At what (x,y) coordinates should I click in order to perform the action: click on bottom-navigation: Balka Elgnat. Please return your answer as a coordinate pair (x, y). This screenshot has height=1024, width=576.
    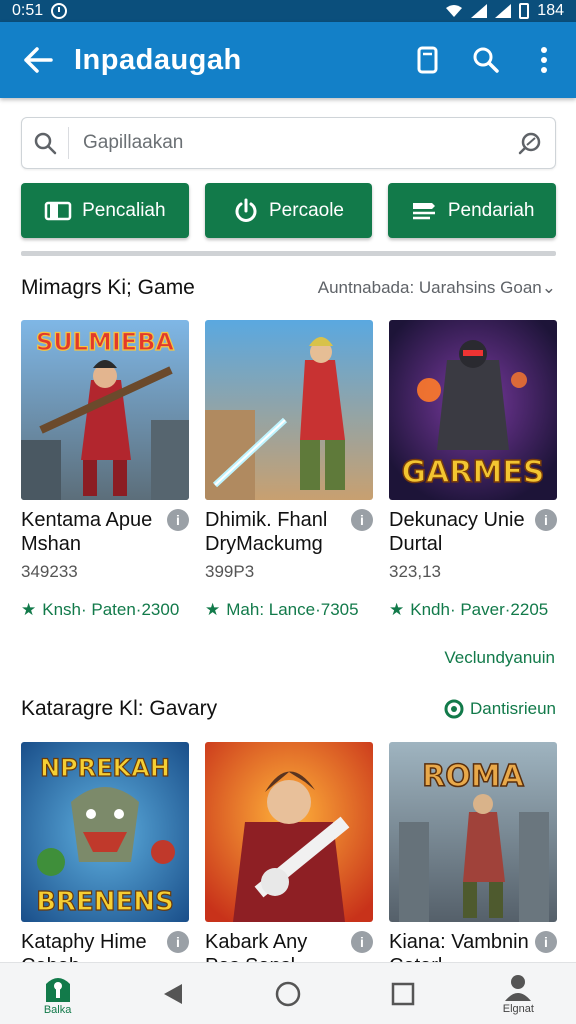
    Looking at the image, I should click on (288, 993).